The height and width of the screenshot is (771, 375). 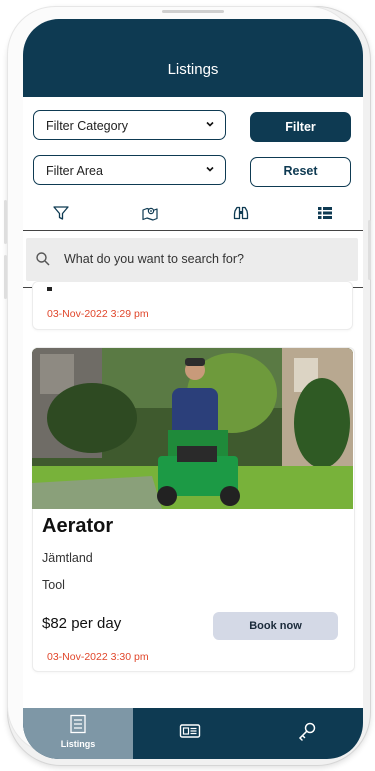 What do you see at coordinates (300, 127) in the screenshot?
I see `filter-button: Filter` at bounding box center [300, 127].